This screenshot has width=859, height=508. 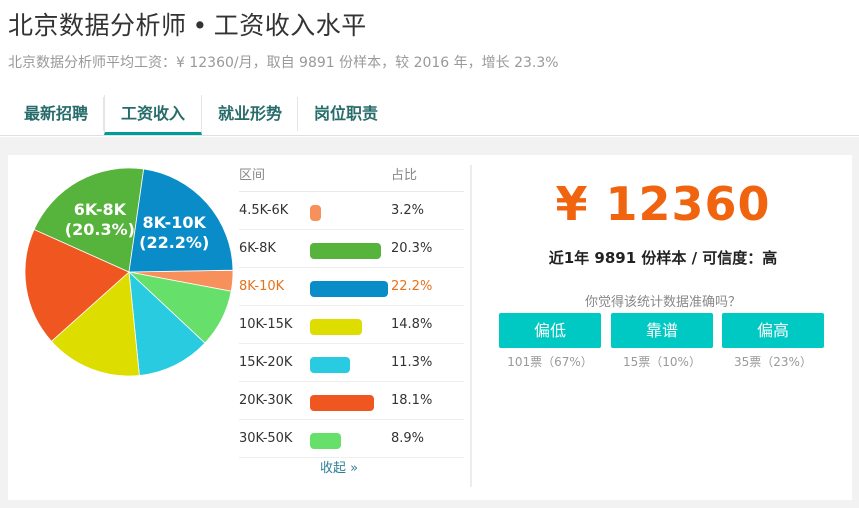 What do you see at coordinates (404, 175) in the screenshot?
I see `column-header-ratio: 占比` at bounding box center [404, 175].